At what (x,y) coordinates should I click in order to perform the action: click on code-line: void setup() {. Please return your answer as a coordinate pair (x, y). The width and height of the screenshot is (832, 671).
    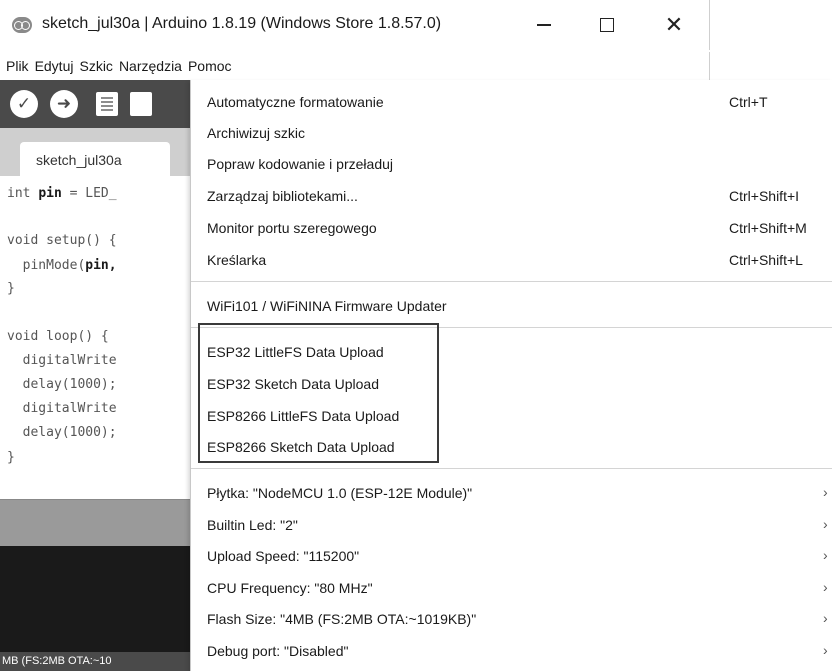
    Looking at the image, I should click on (62, 240).